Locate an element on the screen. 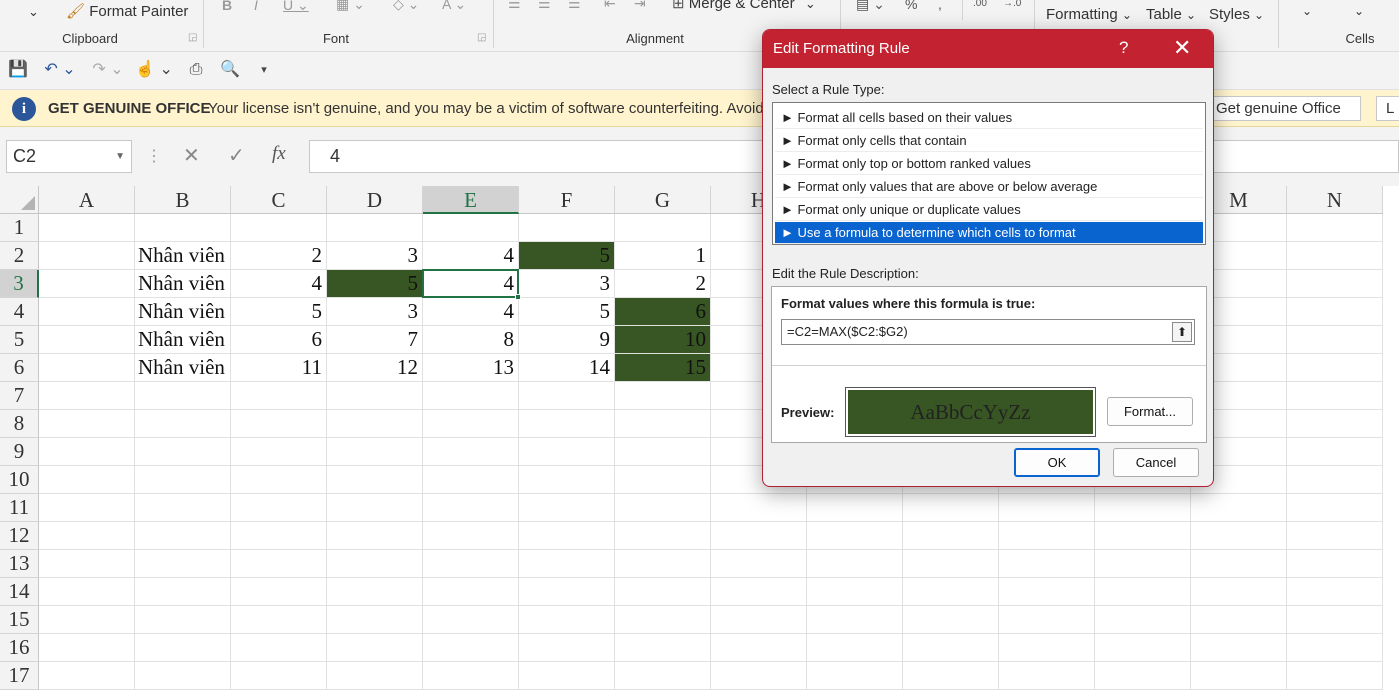  cell-k14 is located at coordinates (1047, 592).